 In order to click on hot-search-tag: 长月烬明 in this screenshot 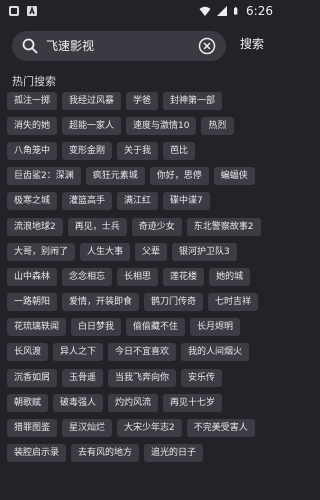, I will do `click(215, 327)`.